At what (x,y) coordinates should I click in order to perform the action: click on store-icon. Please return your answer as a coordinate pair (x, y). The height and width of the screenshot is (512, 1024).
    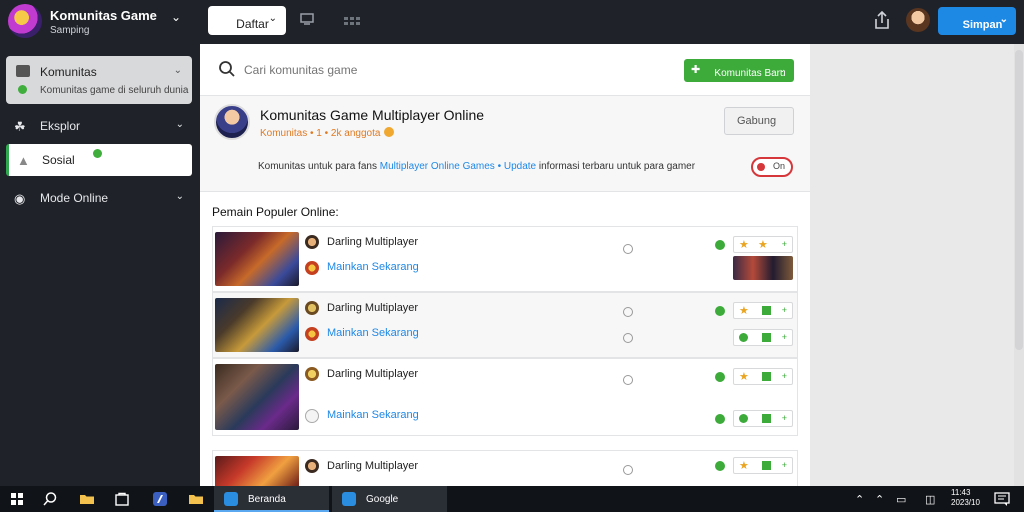
    Looking at the image, I should click on (122, 499).